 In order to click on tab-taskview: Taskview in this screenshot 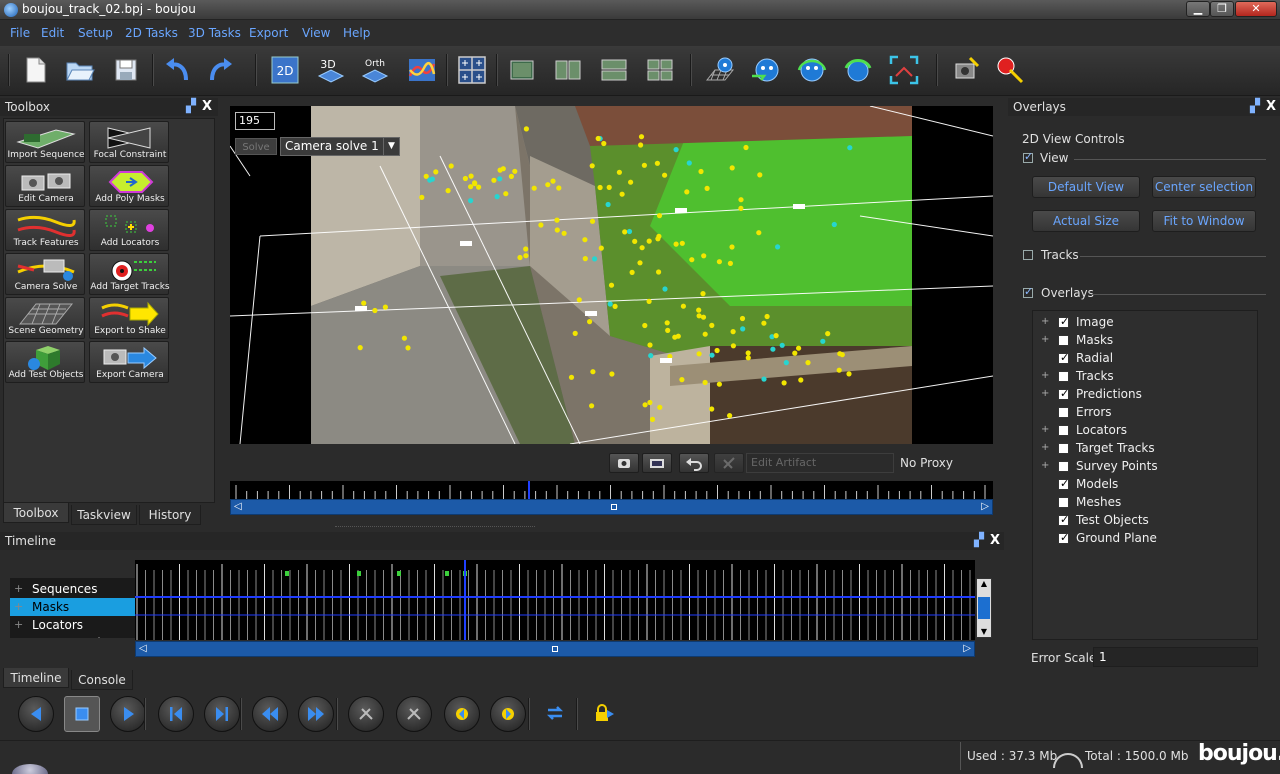, I will do `click(104, 515)`.